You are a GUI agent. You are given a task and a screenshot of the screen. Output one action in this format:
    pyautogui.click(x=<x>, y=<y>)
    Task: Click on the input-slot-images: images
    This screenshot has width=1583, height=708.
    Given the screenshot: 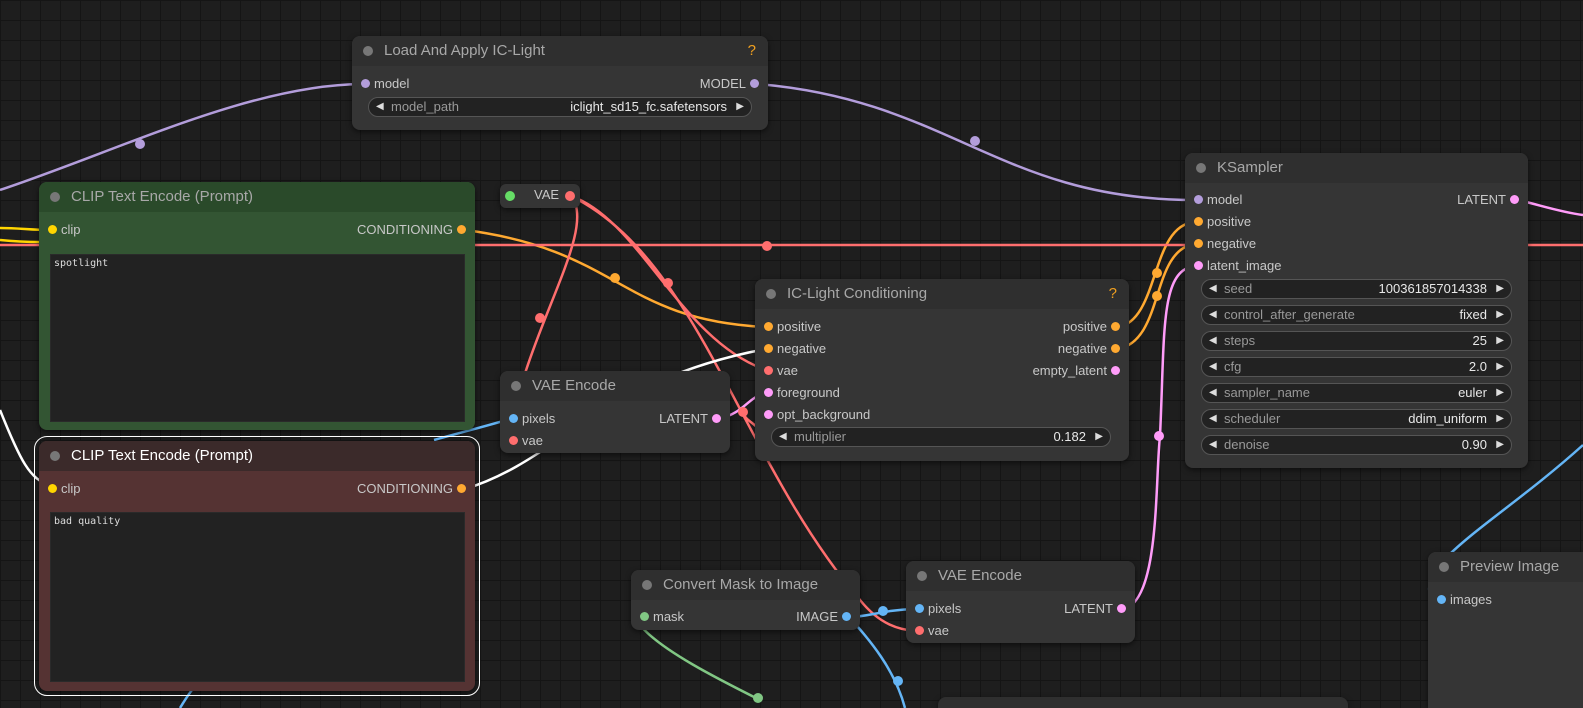 What is the action you would take?
    pyautogui.click(x=1462, y=600)
    